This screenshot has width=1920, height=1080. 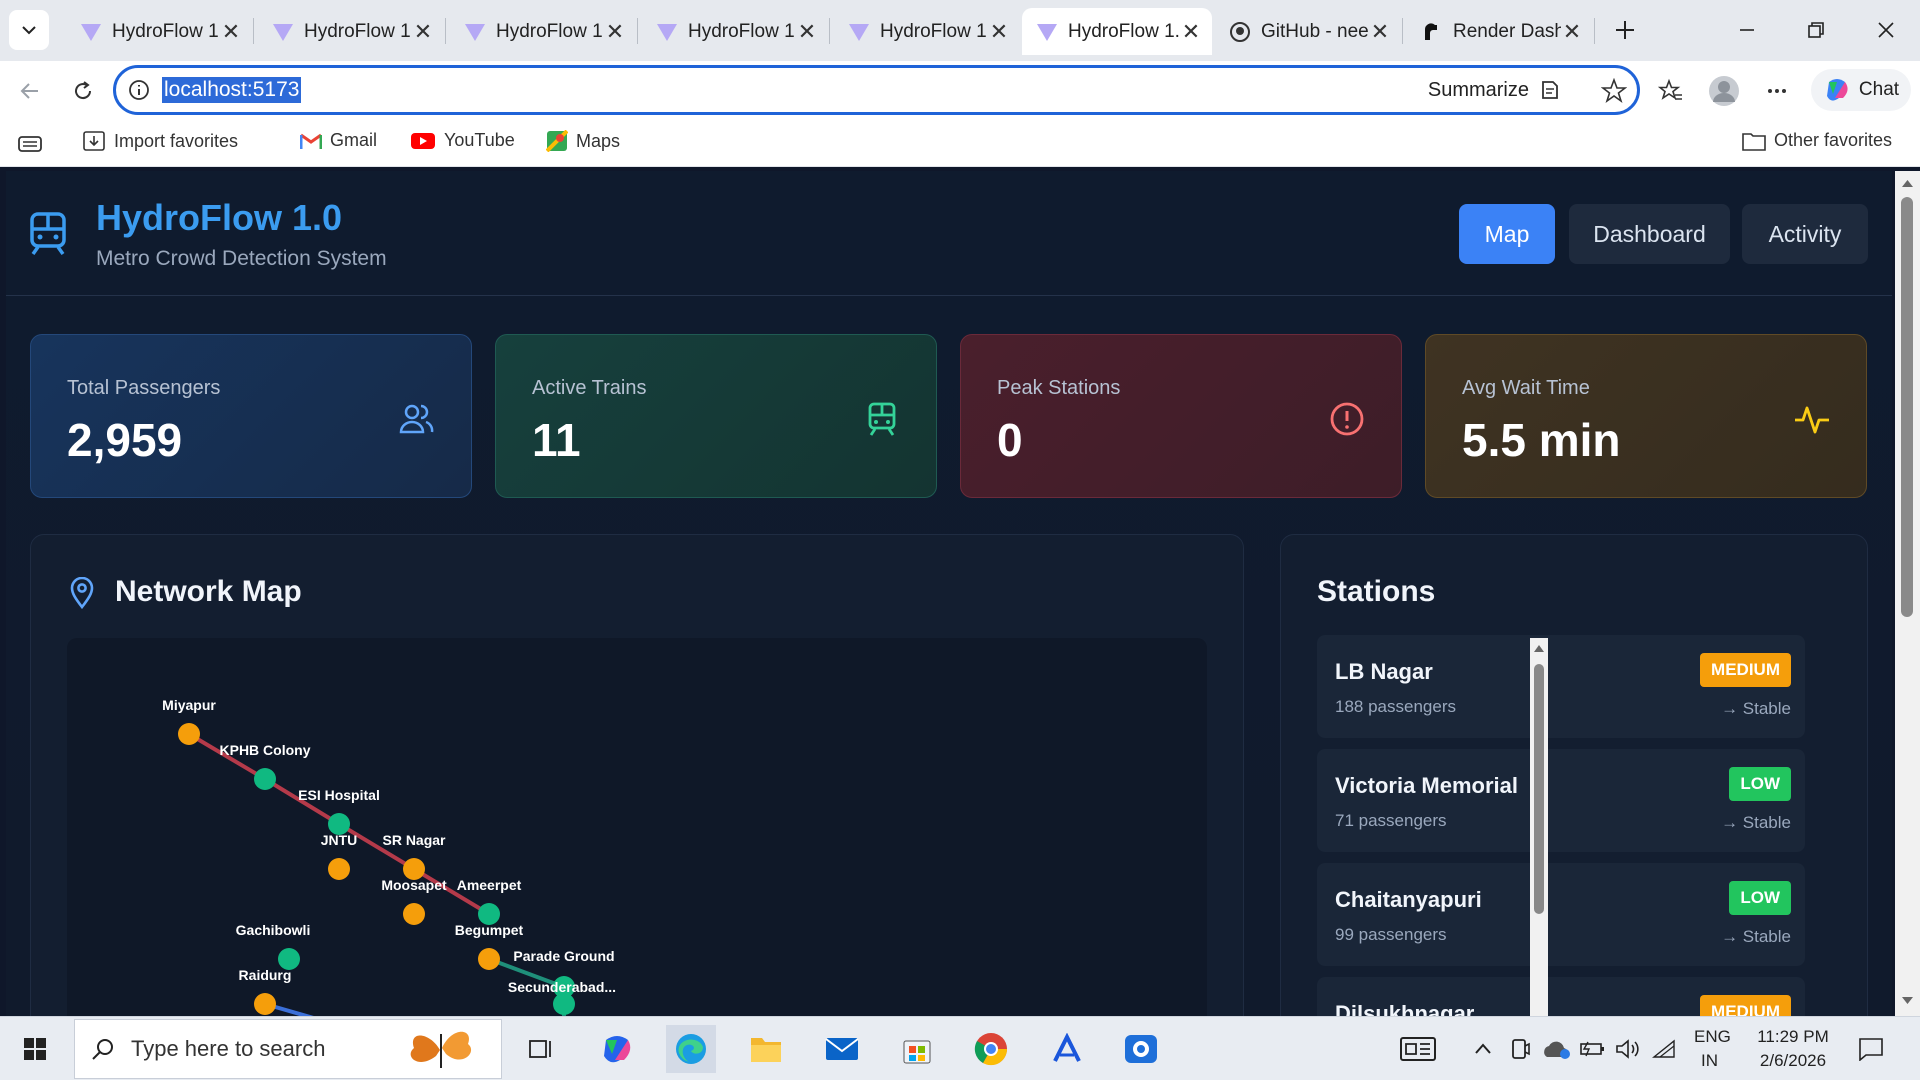 I want to click on wifi-icon, so click(x=1664, y=1049).